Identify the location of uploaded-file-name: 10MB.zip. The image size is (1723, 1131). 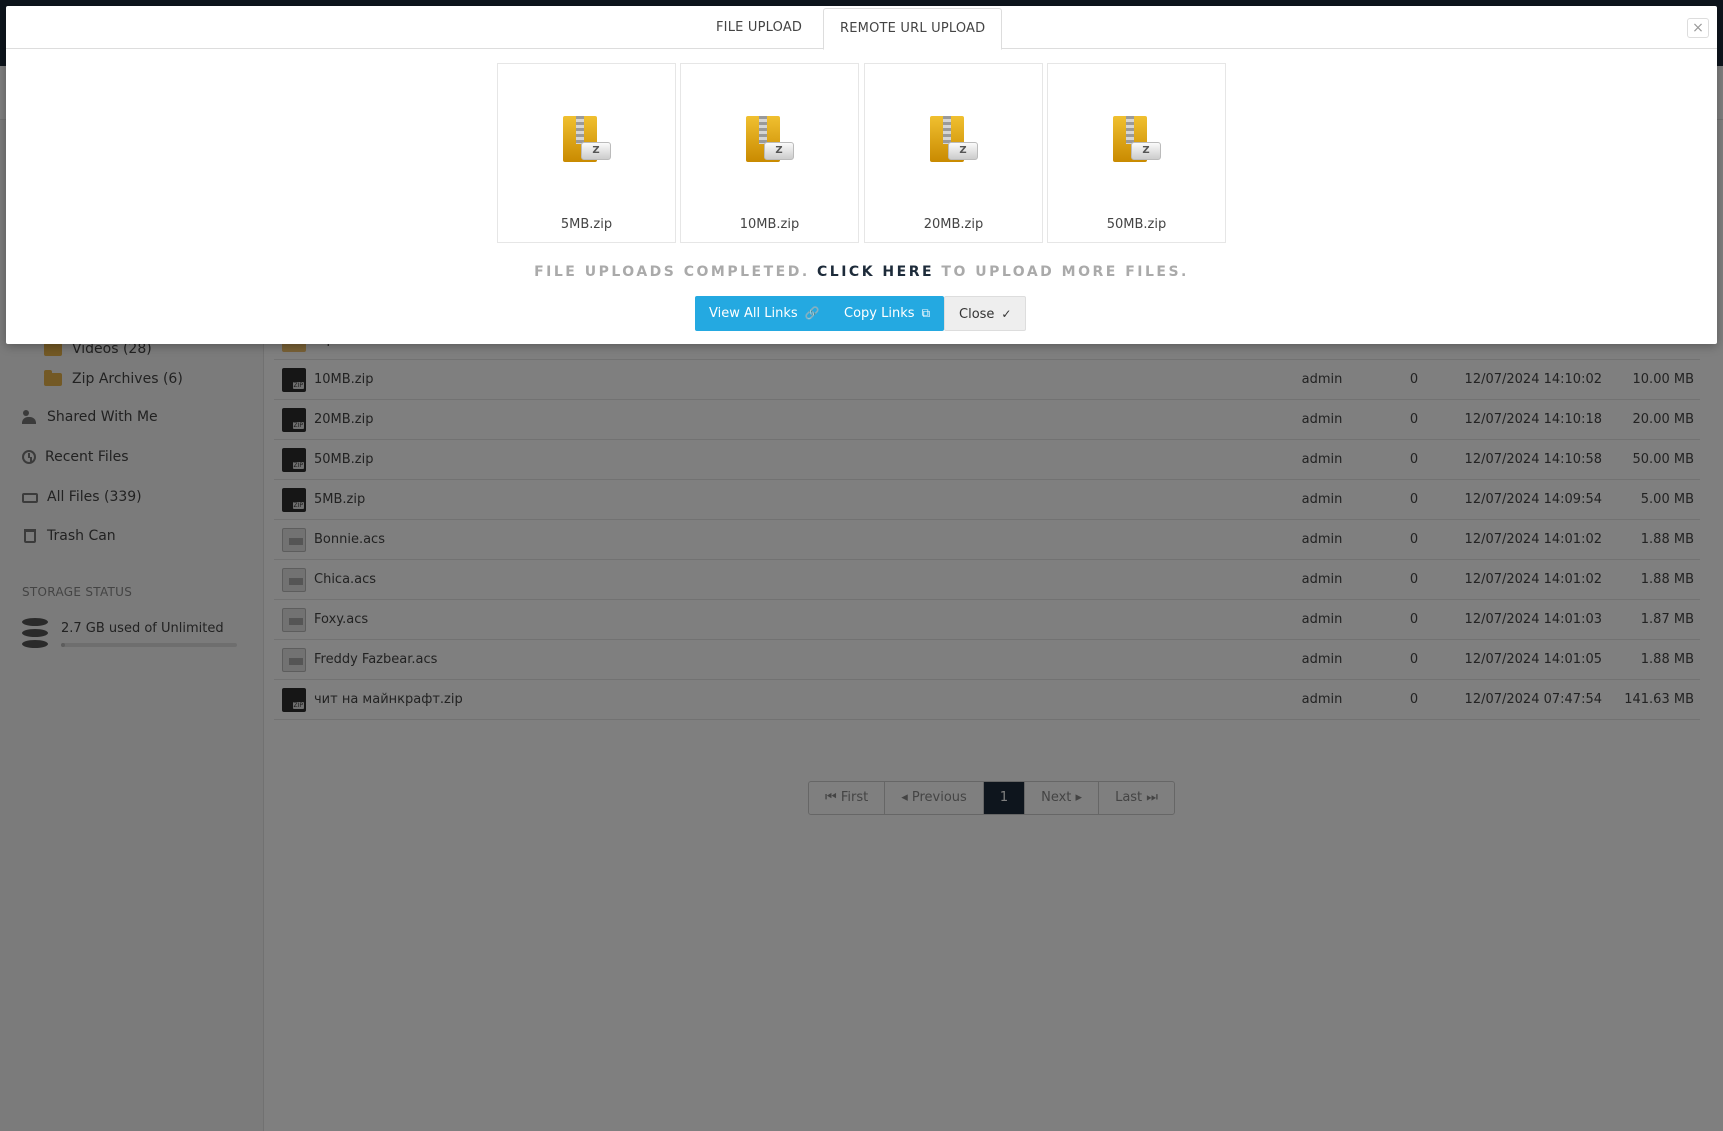
(769, 224).